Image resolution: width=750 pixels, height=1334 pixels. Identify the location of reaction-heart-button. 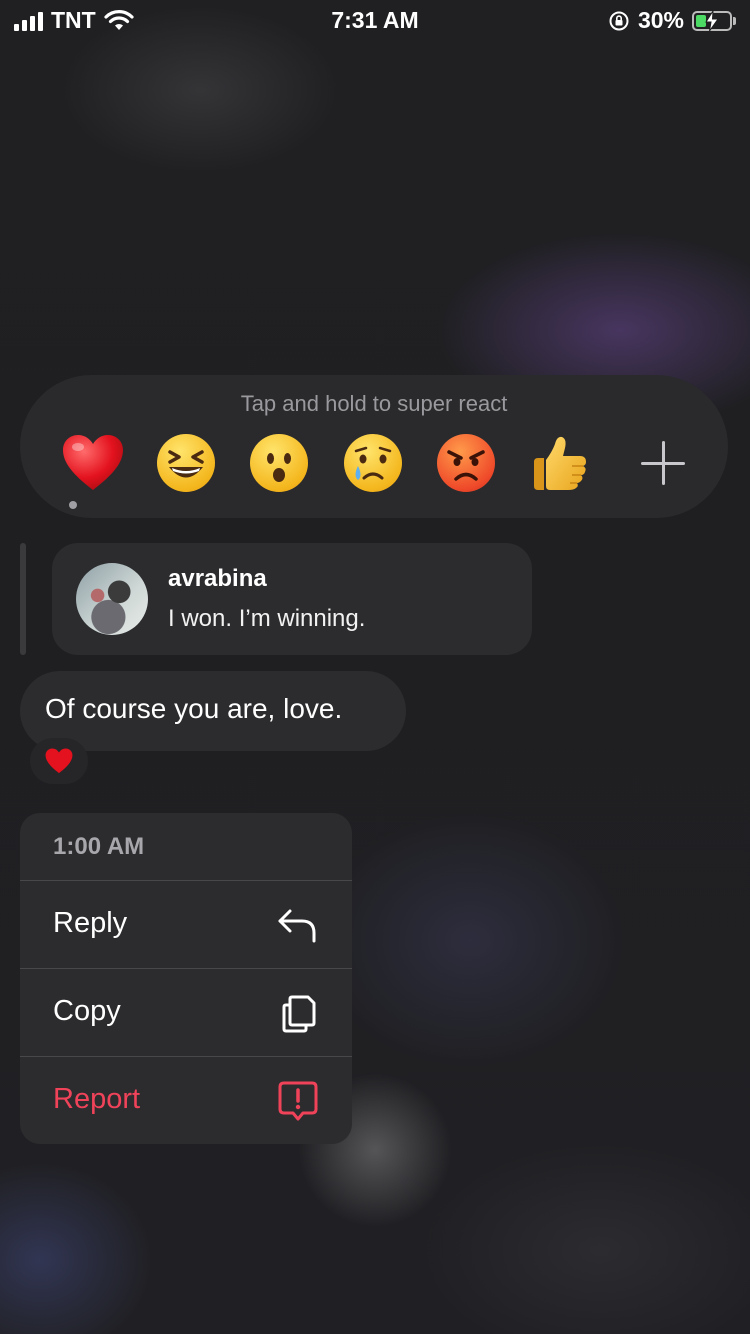
(93, 463).